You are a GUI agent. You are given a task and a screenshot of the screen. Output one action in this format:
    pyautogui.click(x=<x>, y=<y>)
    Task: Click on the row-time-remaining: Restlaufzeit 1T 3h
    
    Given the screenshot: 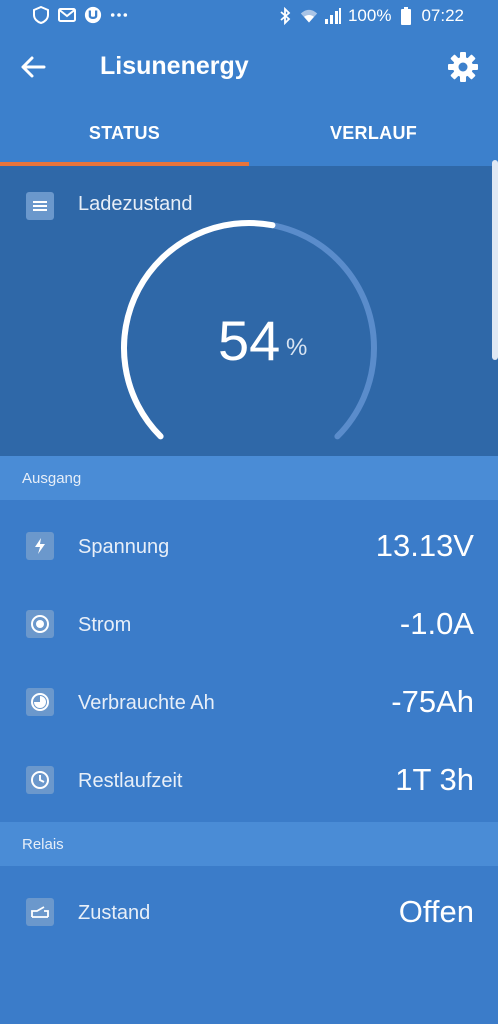 What is the action you would take?
    pyautogui.click(x=249, y=781)
    